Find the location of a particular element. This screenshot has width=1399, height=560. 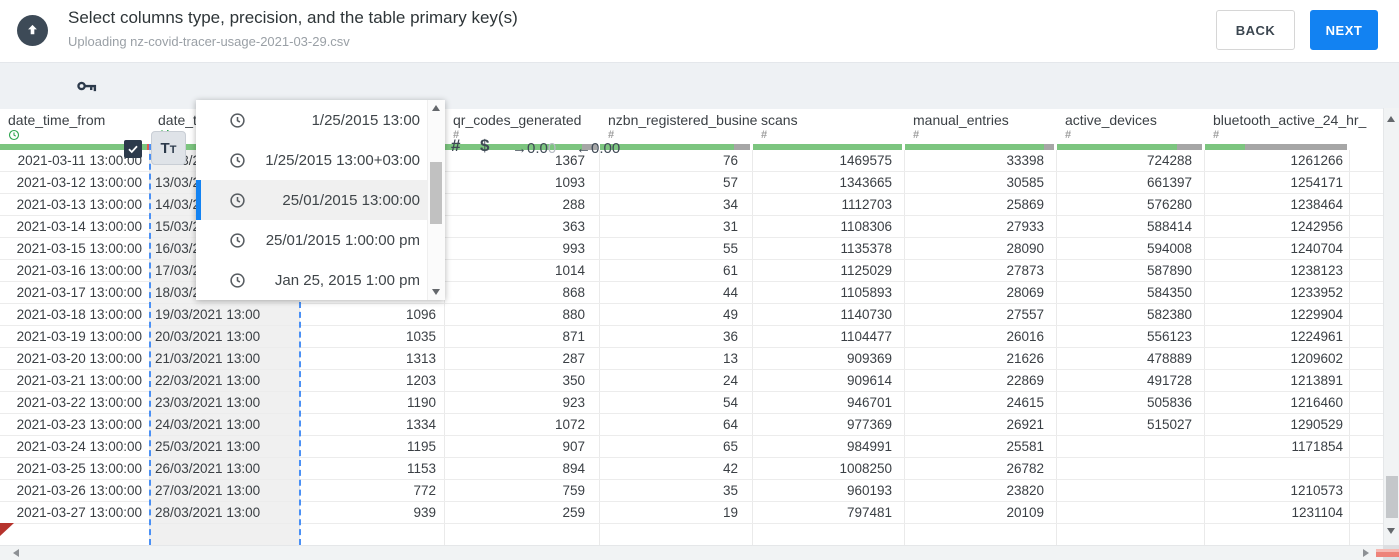

table-cell: 34 is located at coordinates (676, 204).